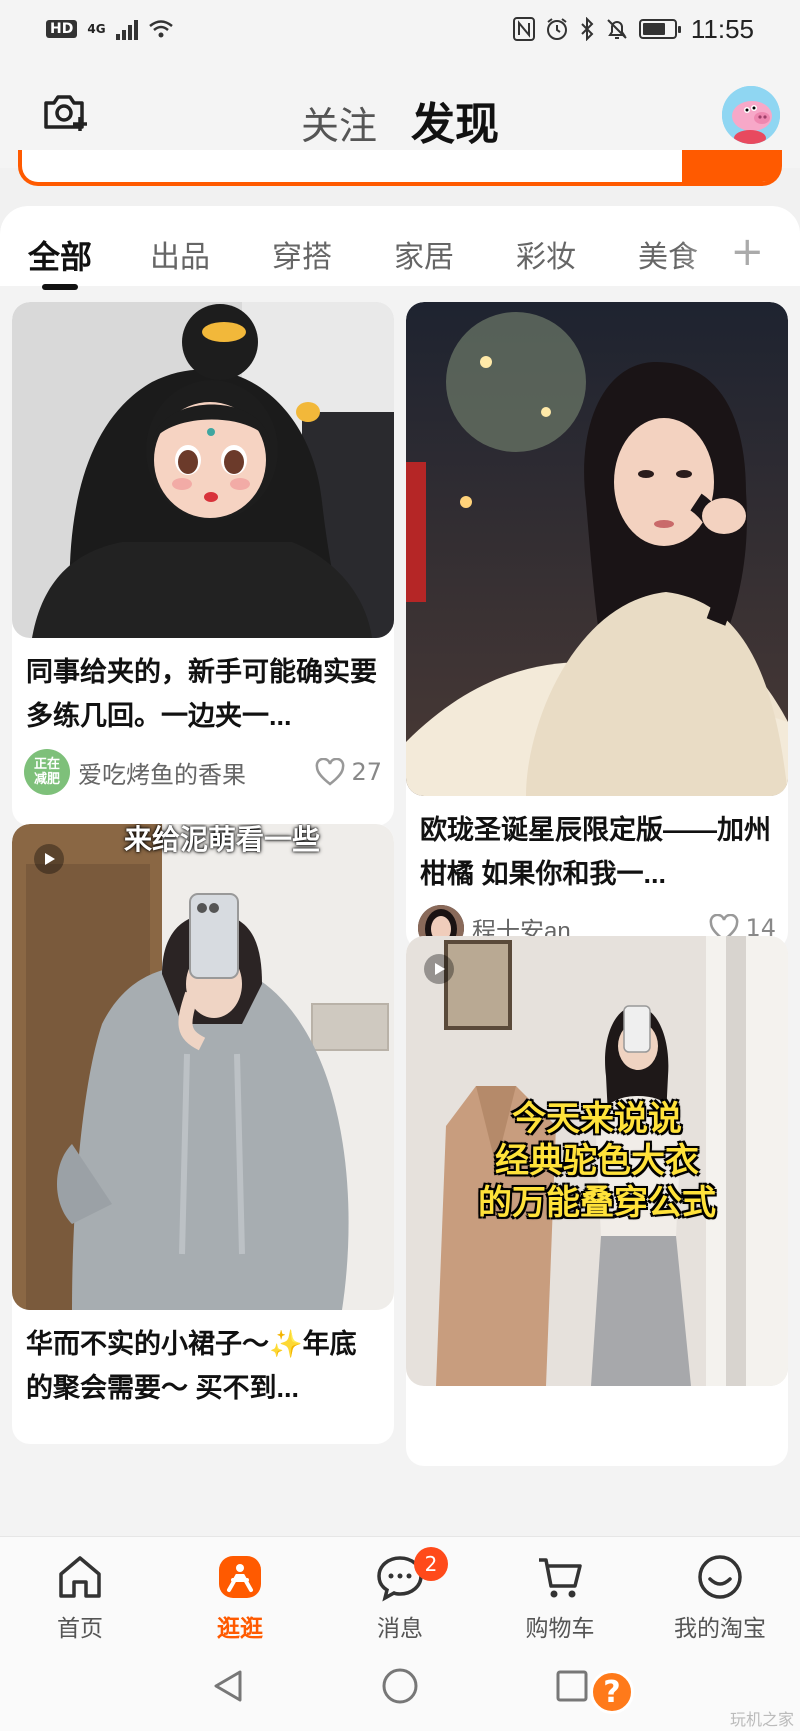 The width and height of the screenshot is (800, 1731). What do you see at coordinates (431, 1564) in the screenshot?
I see `message-badge: 2` at bounding box center [431, 1564].